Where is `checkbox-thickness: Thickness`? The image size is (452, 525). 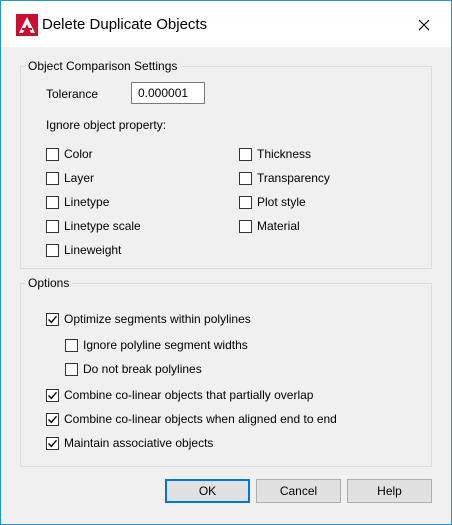
checkbox-thickness: Thickness is located at coordinates (275, 154).